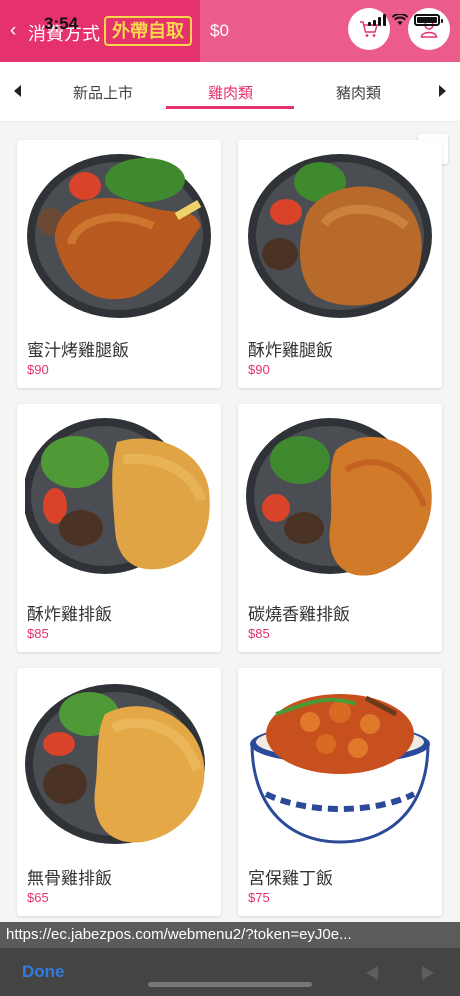 The height and width of the screenshot is (996, 460). Describe the element at coordinates (400, 19) in the screenshot. I see `wifi-icon` at that location.